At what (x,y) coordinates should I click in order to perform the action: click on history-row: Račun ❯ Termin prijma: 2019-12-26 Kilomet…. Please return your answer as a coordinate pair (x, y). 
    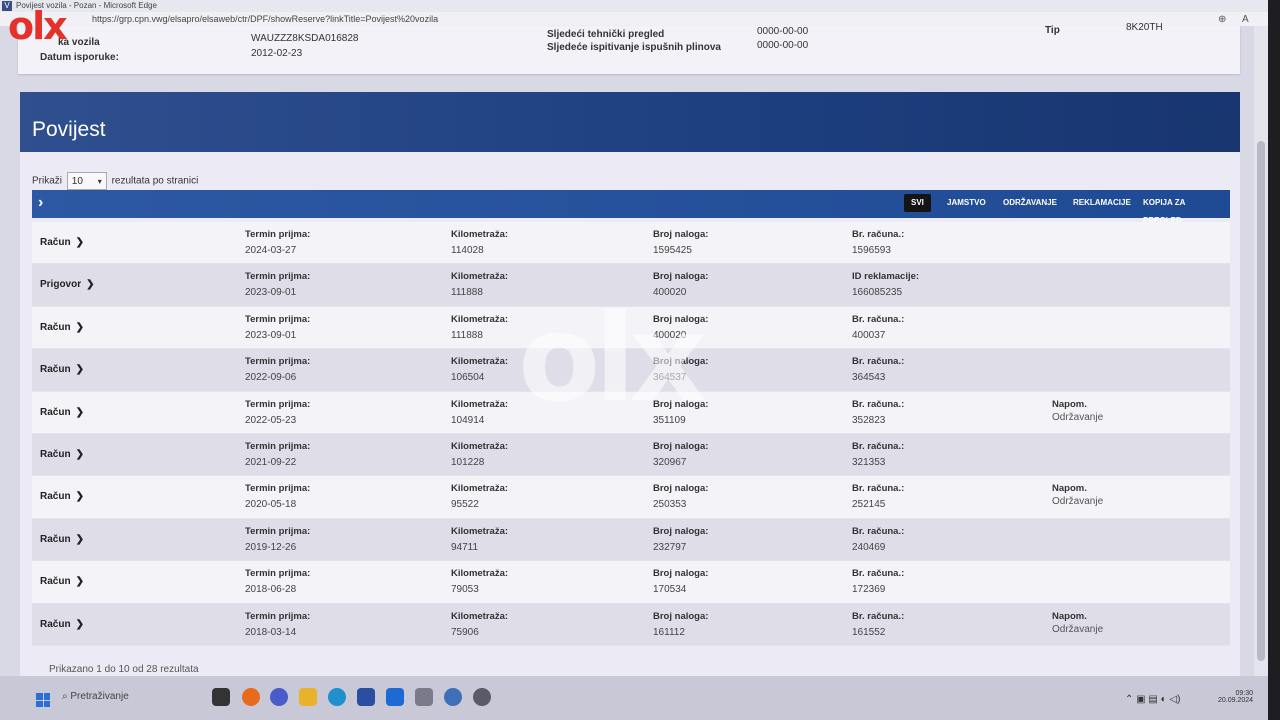
    Looking at the image, I should click on (631, 540).